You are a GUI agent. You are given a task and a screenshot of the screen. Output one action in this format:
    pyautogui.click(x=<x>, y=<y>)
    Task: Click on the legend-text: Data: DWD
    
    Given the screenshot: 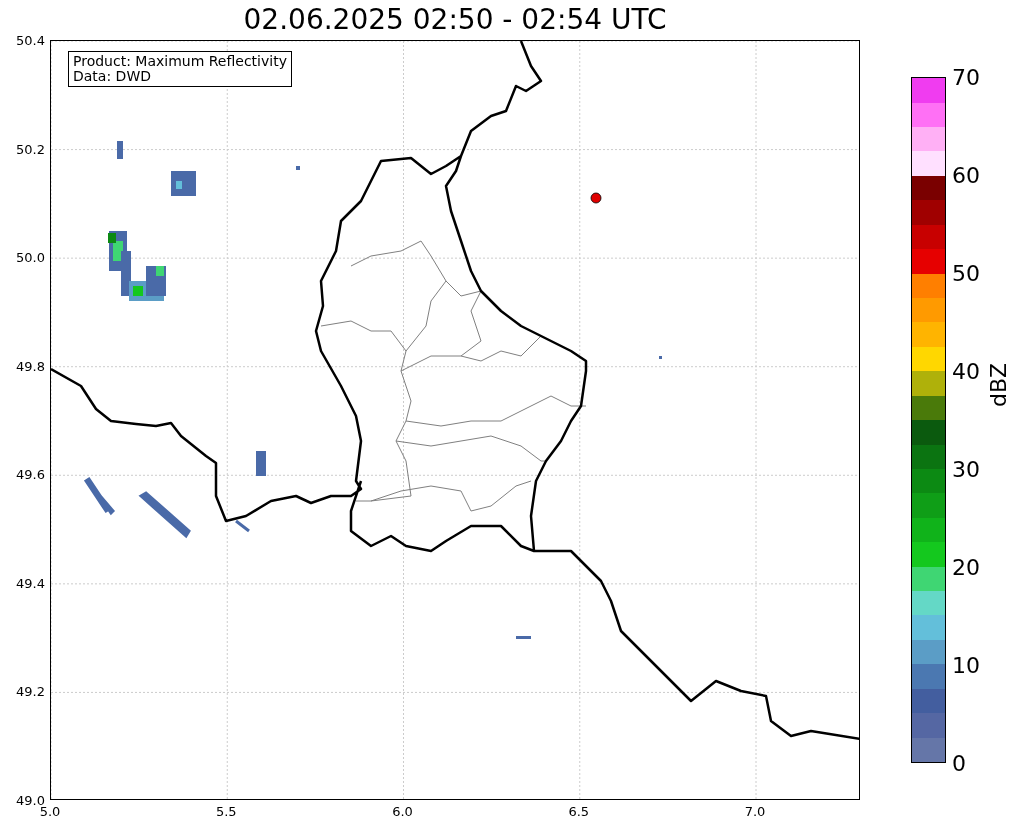 What is the action you would take?
    pyautogui.click(x=112, y=76)
    